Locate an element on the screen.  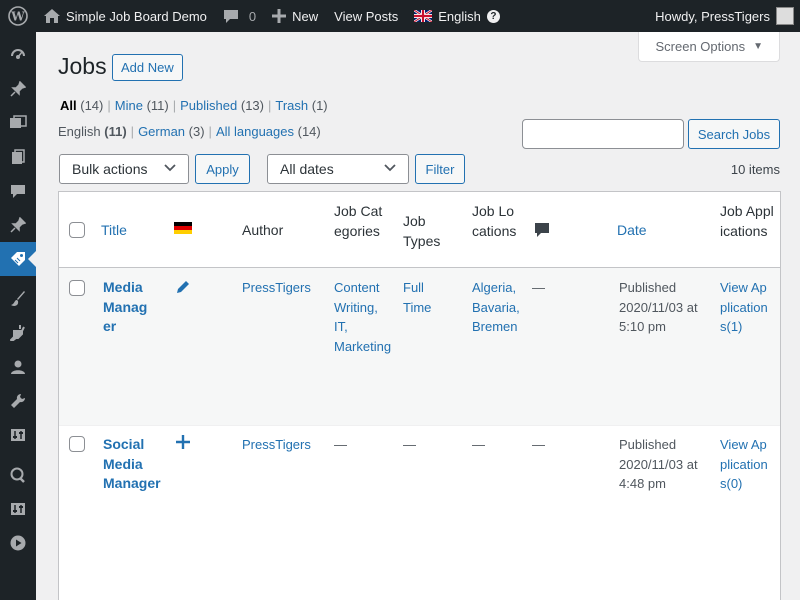
view-applications-link: View Applications(0) is located at coordinates (746, 464).